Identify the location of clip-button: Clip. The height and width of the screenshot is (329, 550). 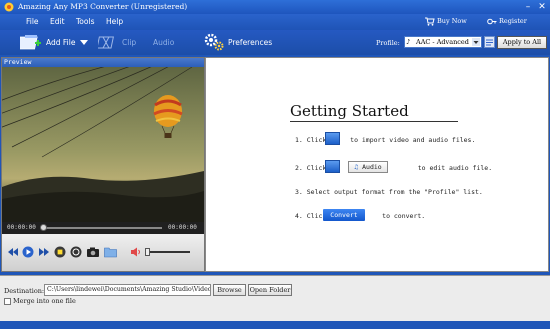
(129, 42).